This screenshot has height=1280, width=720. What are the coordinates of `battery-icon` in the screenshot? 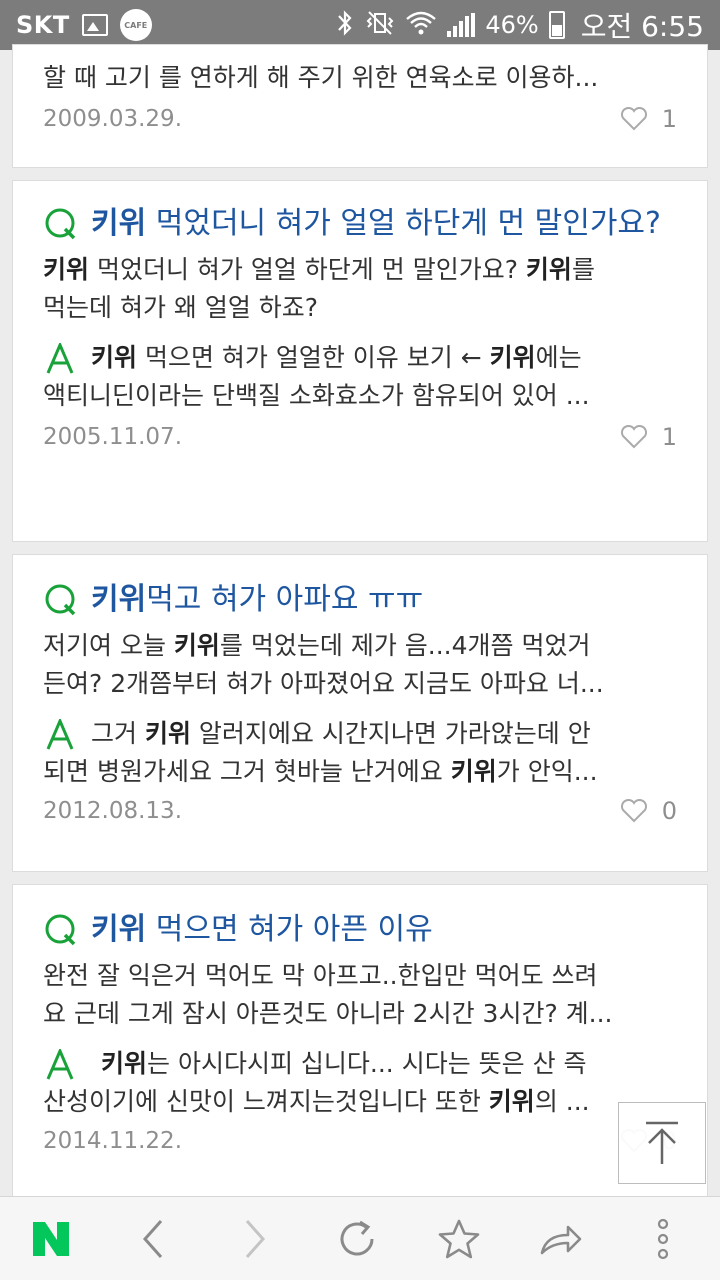 It's located at (556, 25).